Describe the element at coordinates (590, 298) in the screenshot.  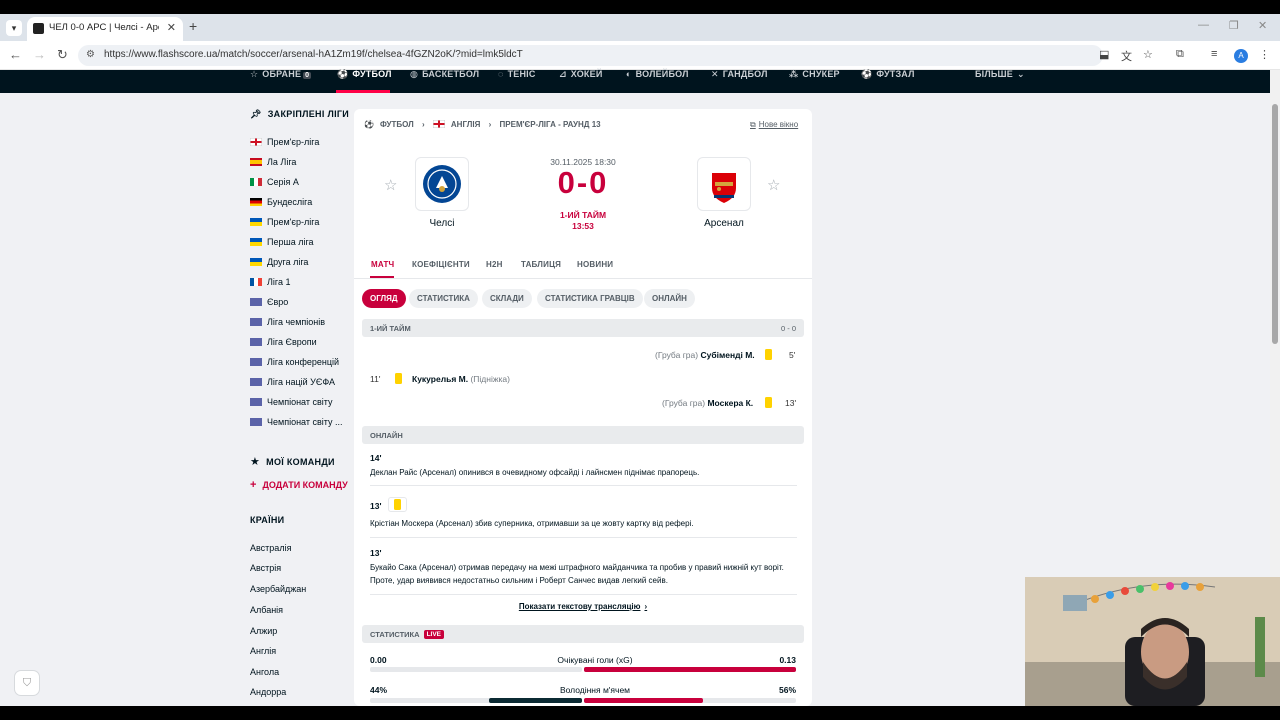
I see `subtab-player-stats: СТАТИСТИКА ГРАВЦІВ` at that location.